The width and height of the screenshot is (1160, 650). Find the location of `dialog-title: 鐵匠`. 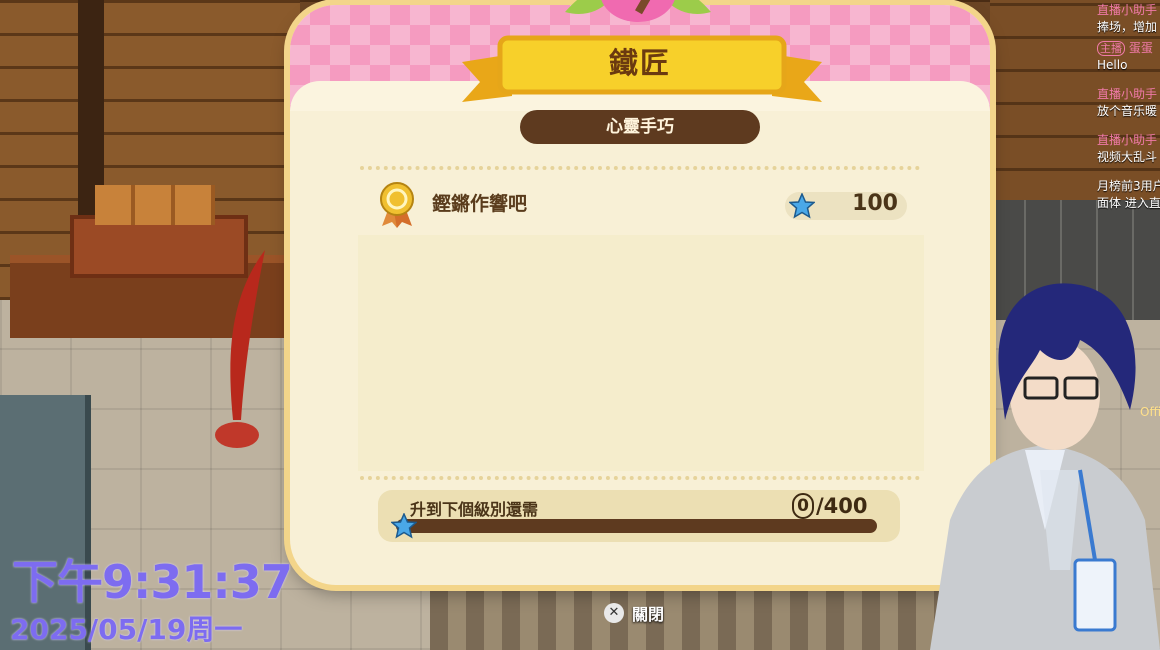

dialog-title: 鐵匠 is located at coordinates (639, 63).